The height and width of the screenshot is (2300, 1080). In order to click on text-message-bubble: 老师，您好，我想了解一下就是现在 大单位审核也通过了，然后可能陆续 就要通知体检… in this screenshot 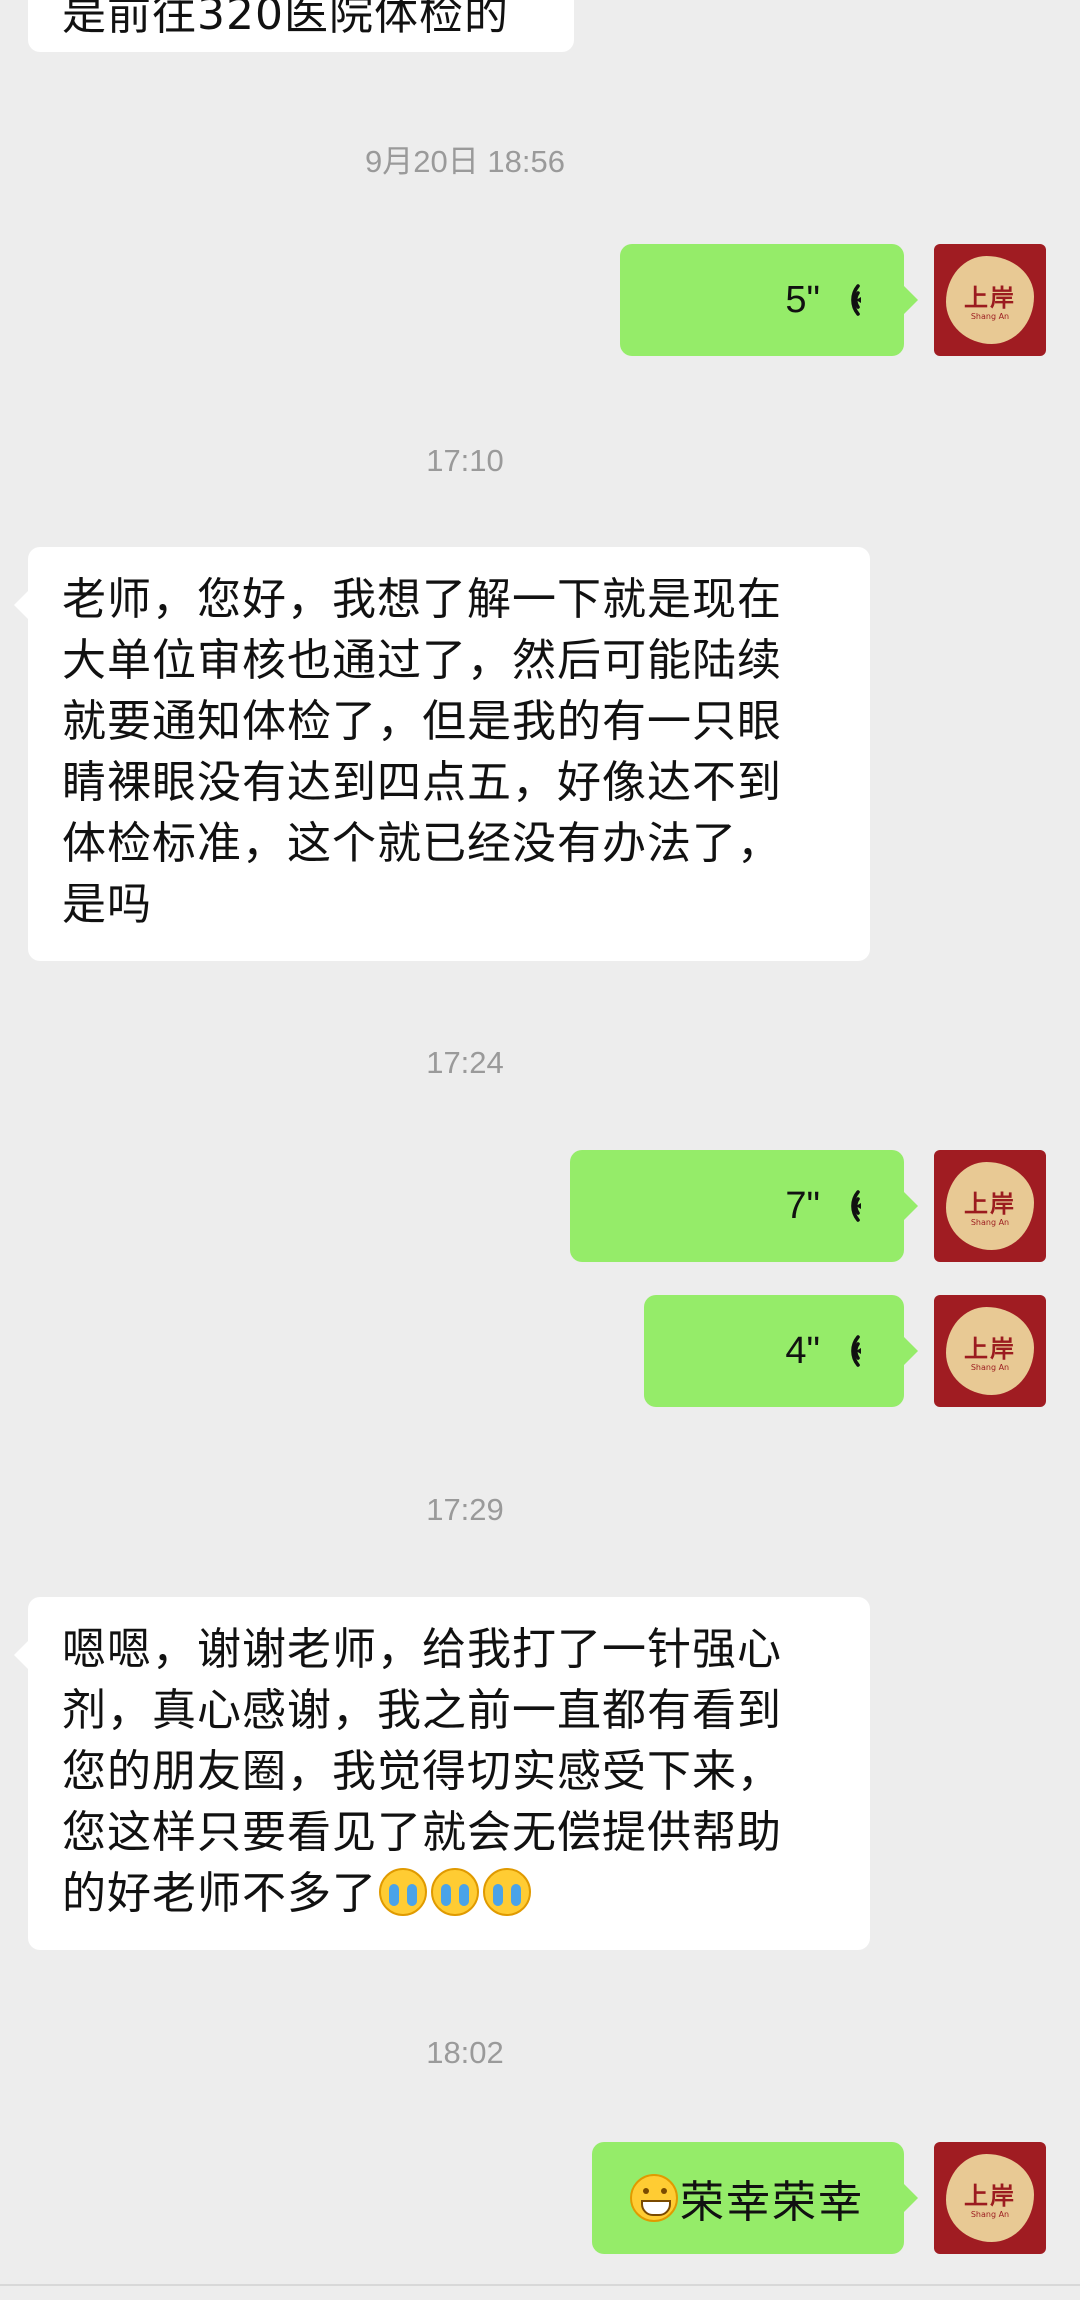, I will do `click(442, 754)`.